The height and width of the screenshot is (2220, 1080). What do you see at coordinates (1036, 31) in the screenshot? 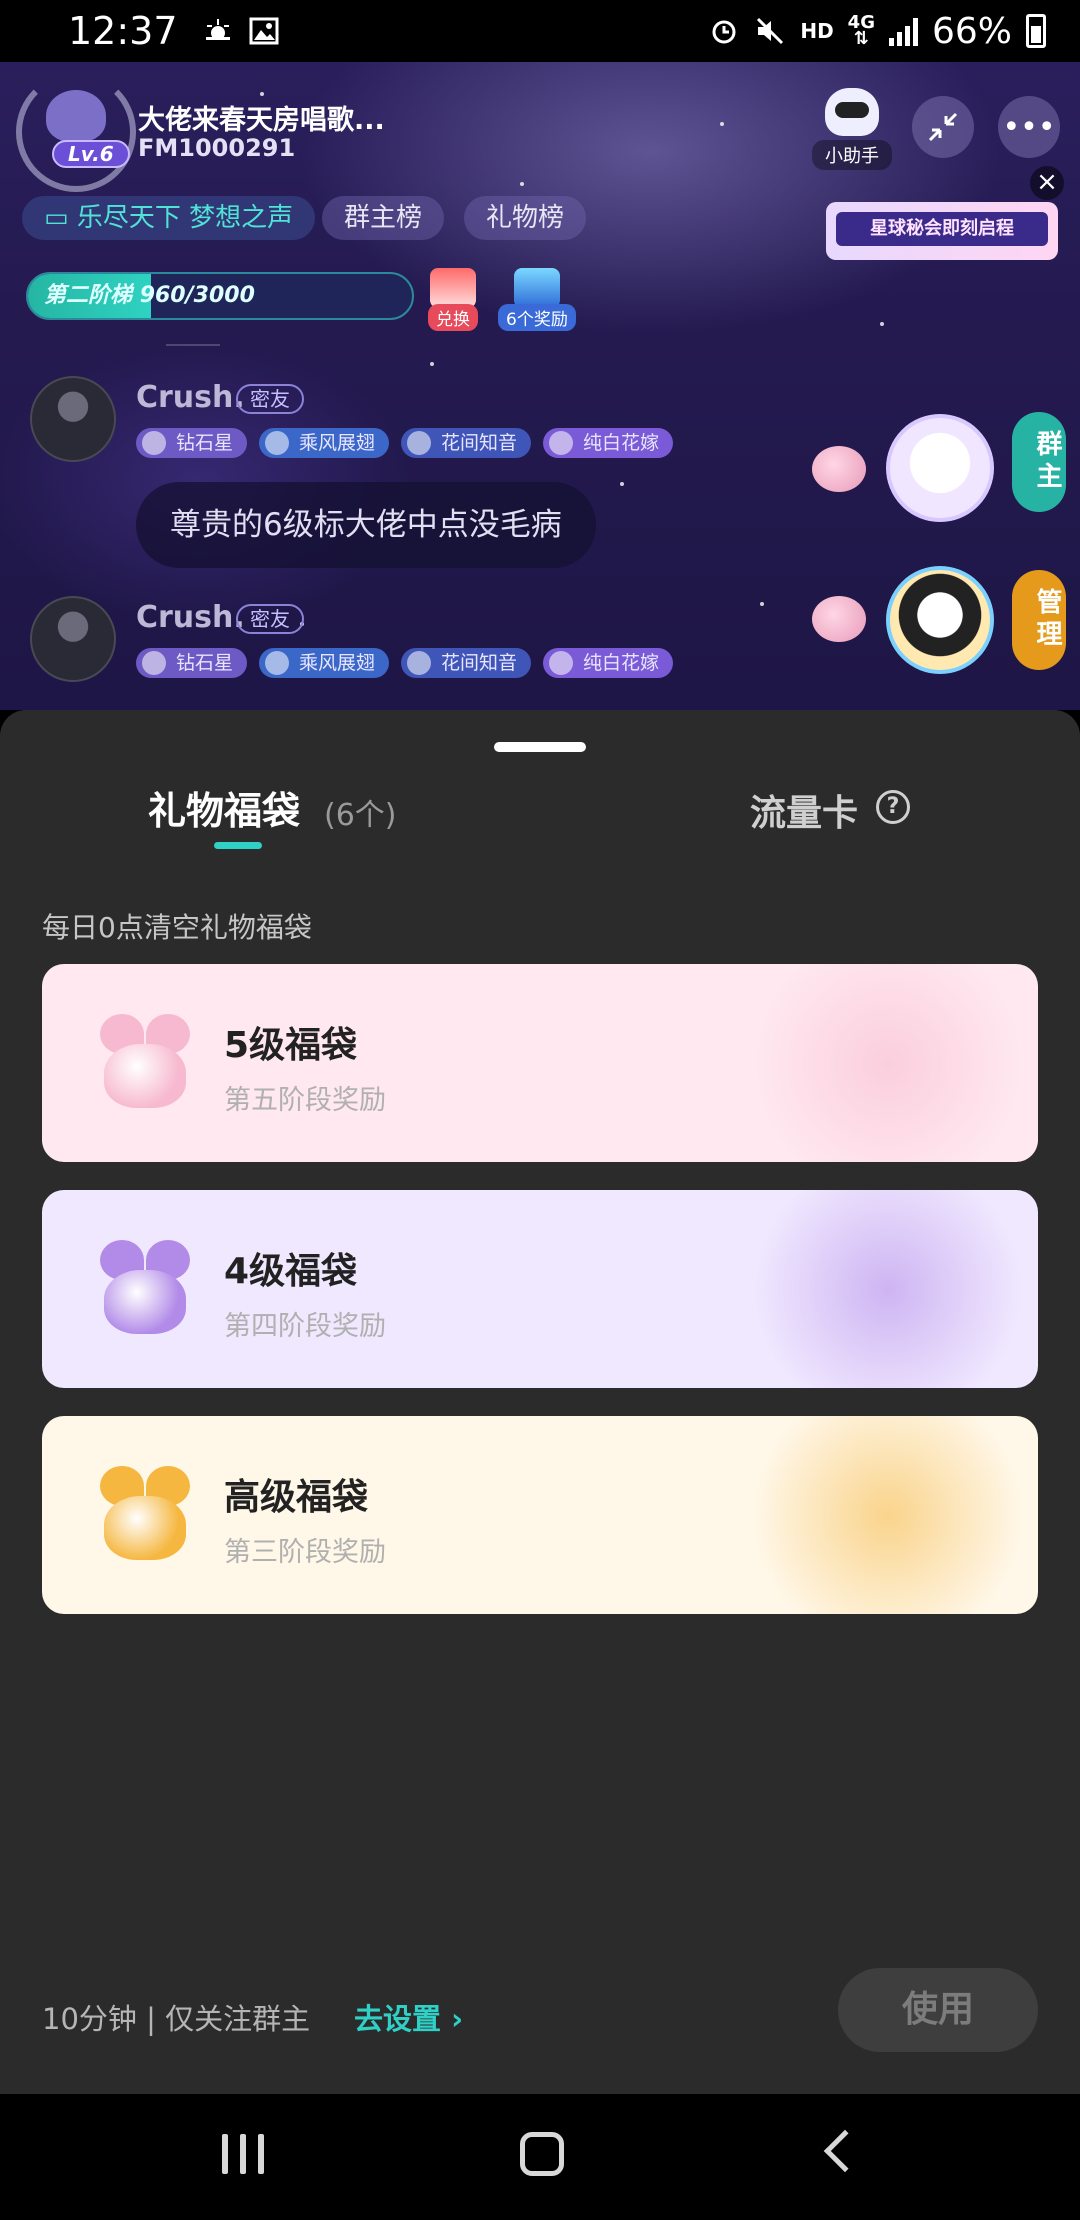
I see `battery-icon` at bounding box center [1036, 31].